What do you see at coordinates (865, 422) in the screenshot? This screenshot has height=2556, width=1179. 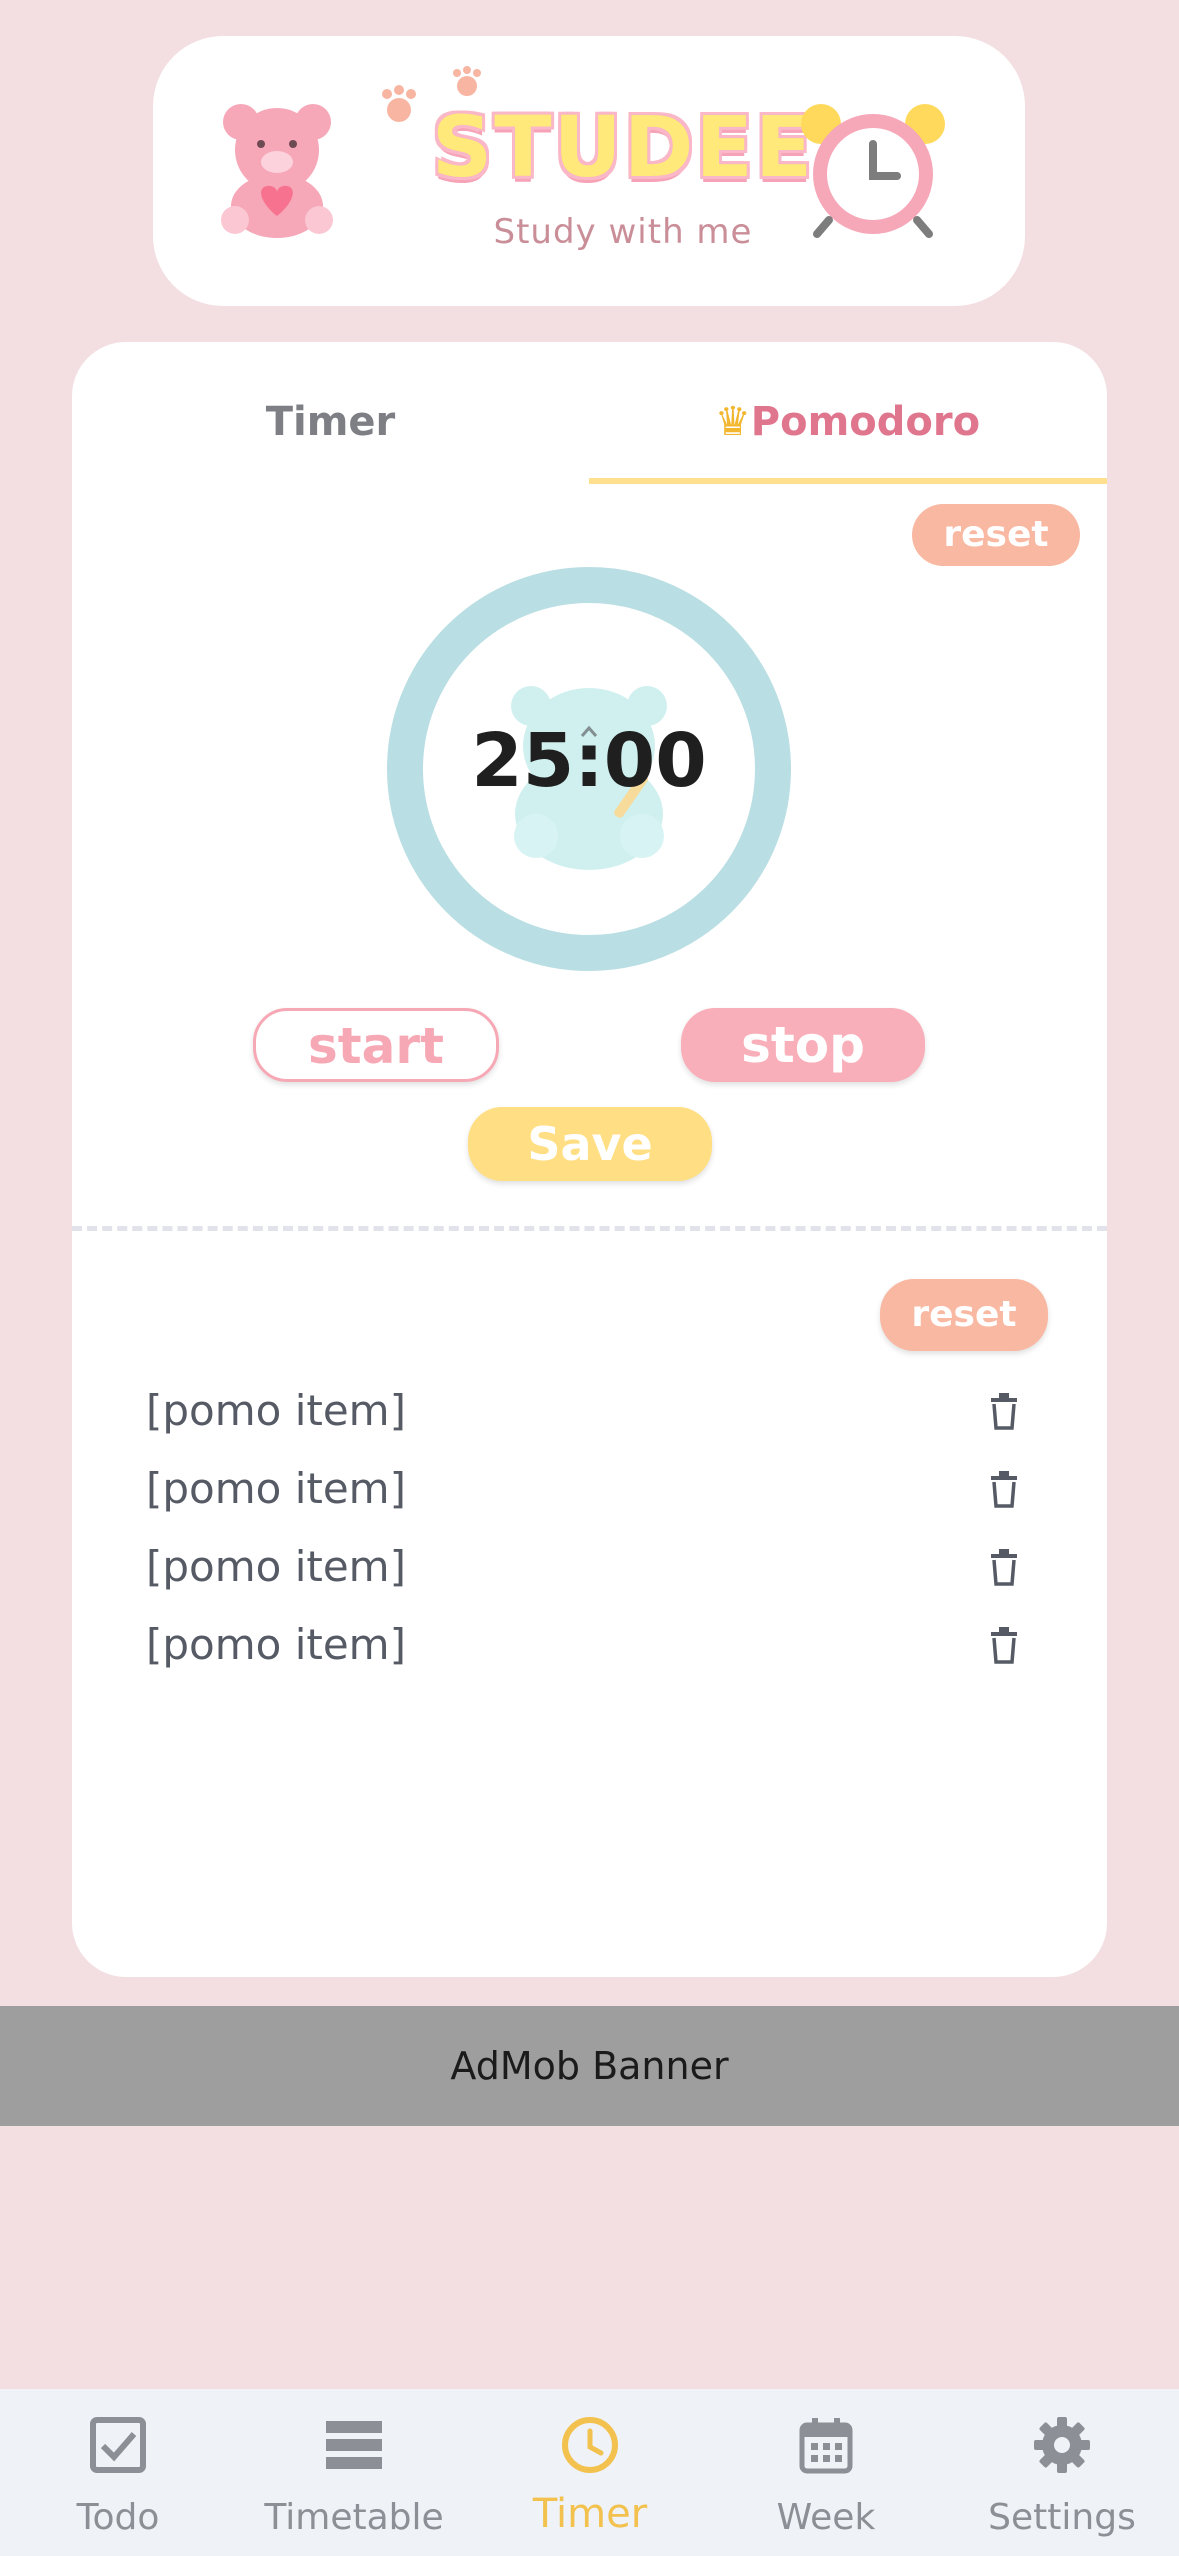 I see `tab-pomodoro-label: Pomodoro` at bounding box center [865, 422].